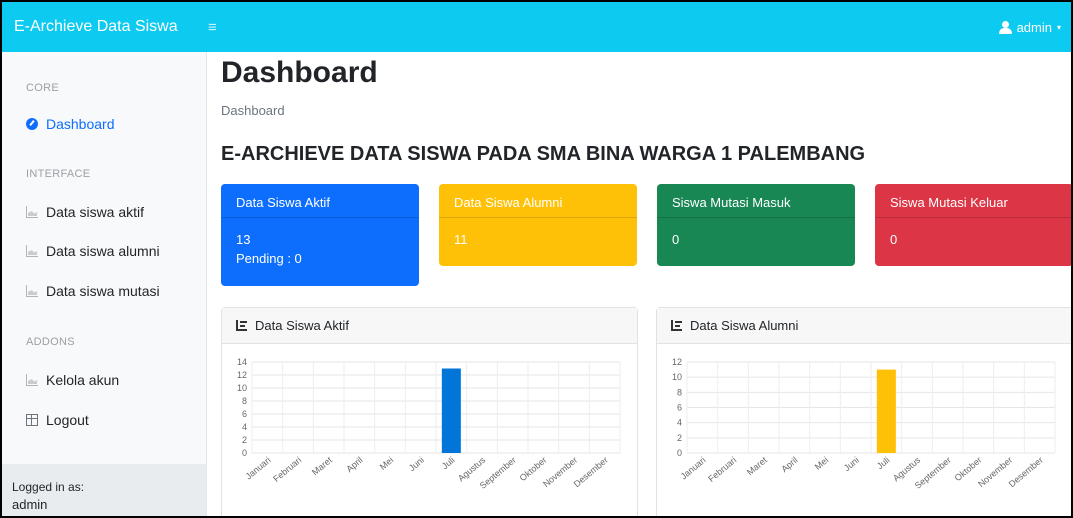 This screenshot has height=518, width=1073. I want to click on sidebar-item-dashboard: Dashboard, so click(70, 124).